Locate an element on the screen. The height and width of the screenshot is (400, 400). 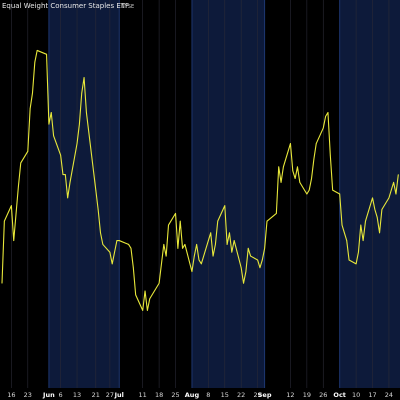
x-tick-label: 10 is located at coordinates (356, 395).